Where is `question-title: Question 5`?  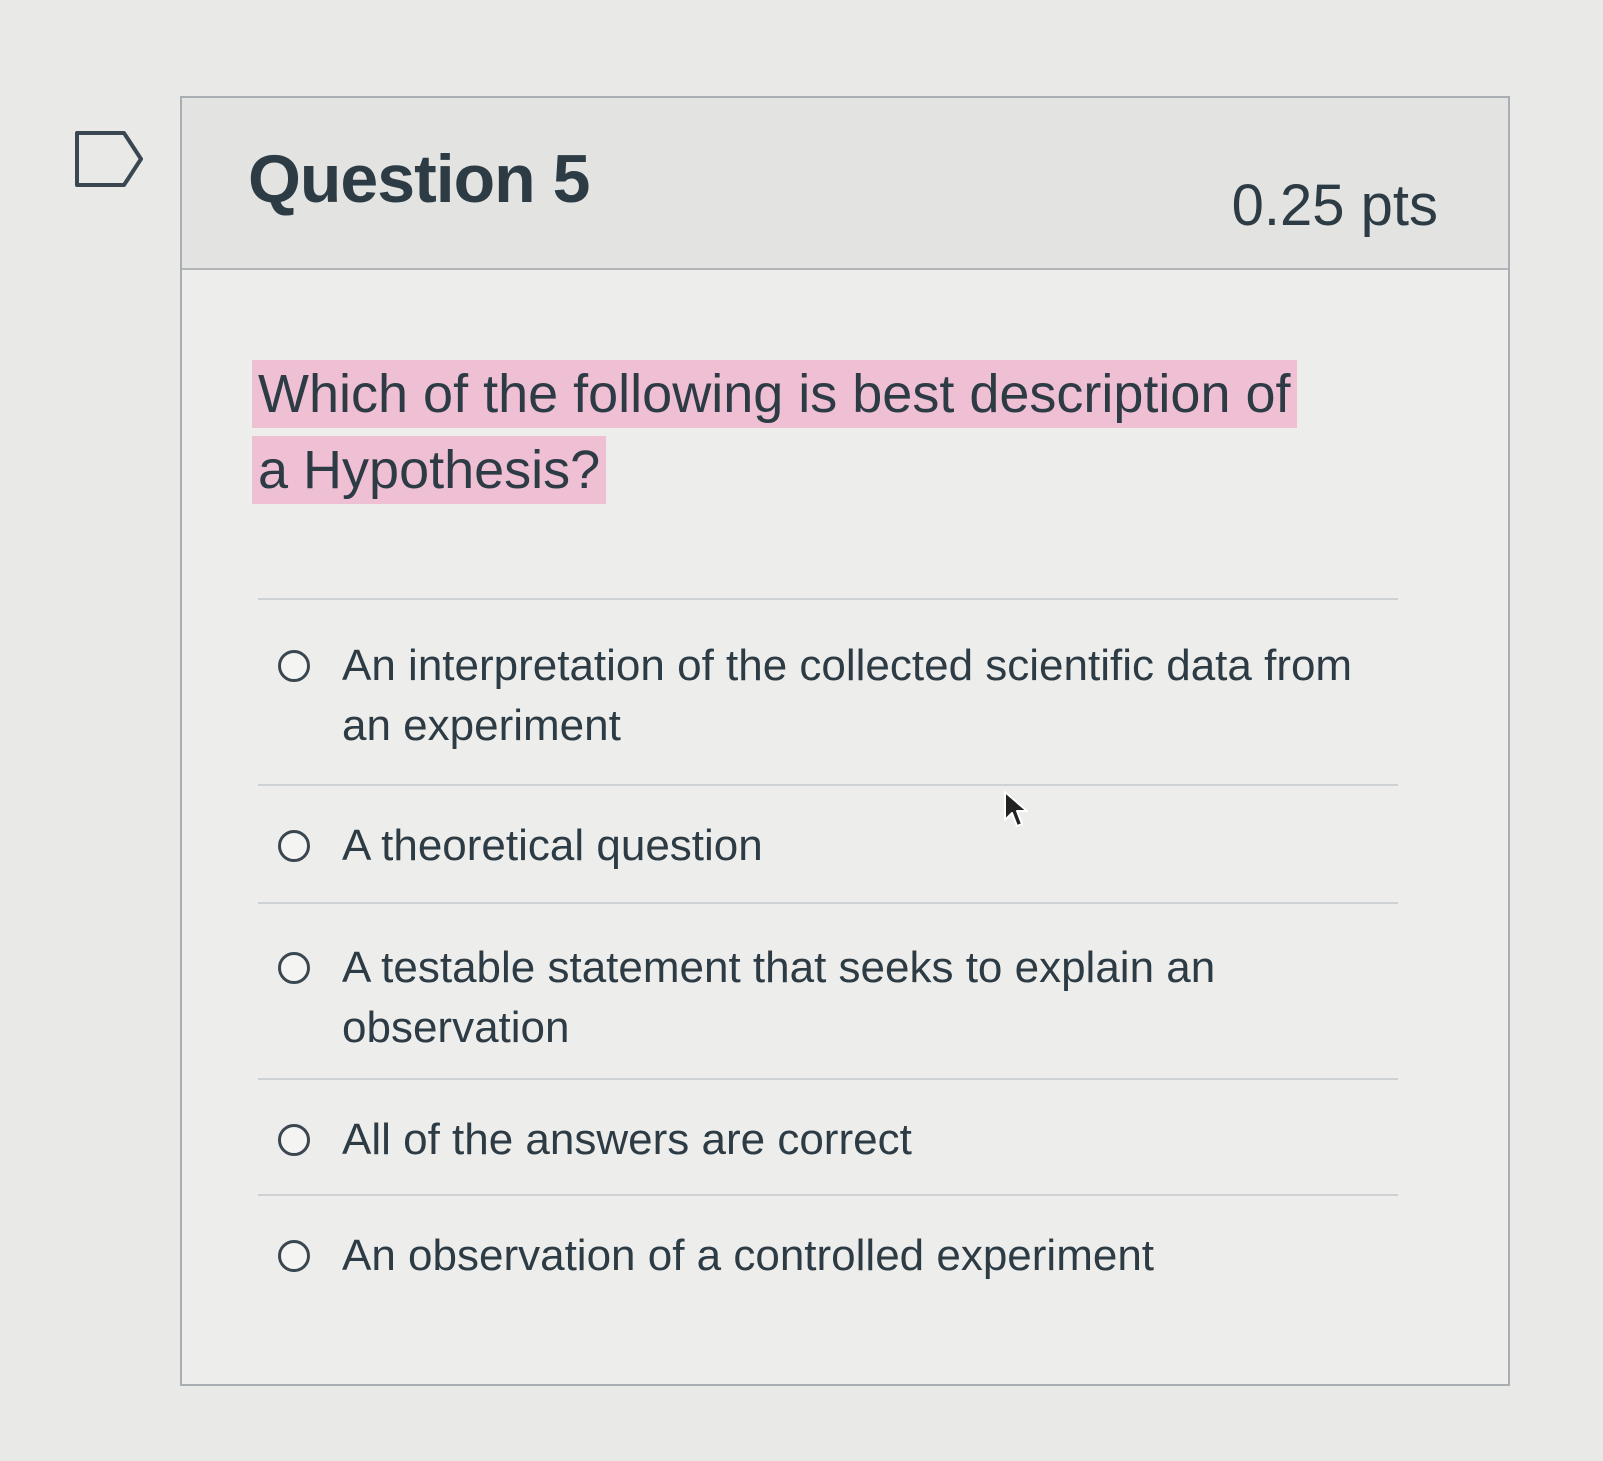
question-title: Question 5 is located at coordinates (419, 179).